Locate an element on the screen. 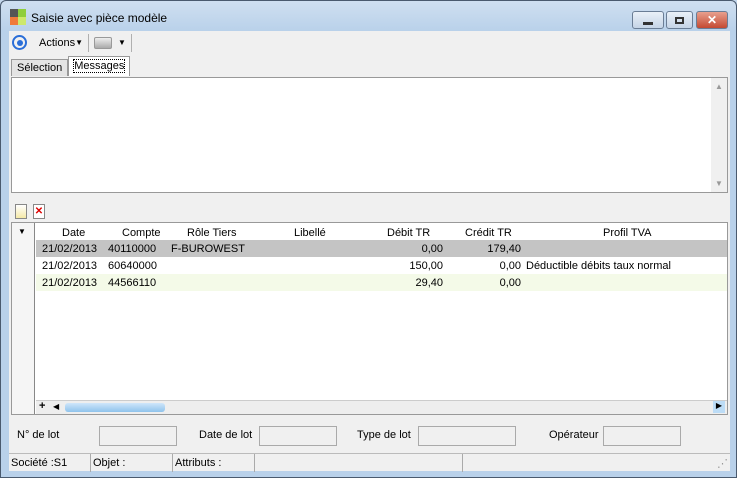  operateur-label: Opérateur is located at coordinates (574, 435).